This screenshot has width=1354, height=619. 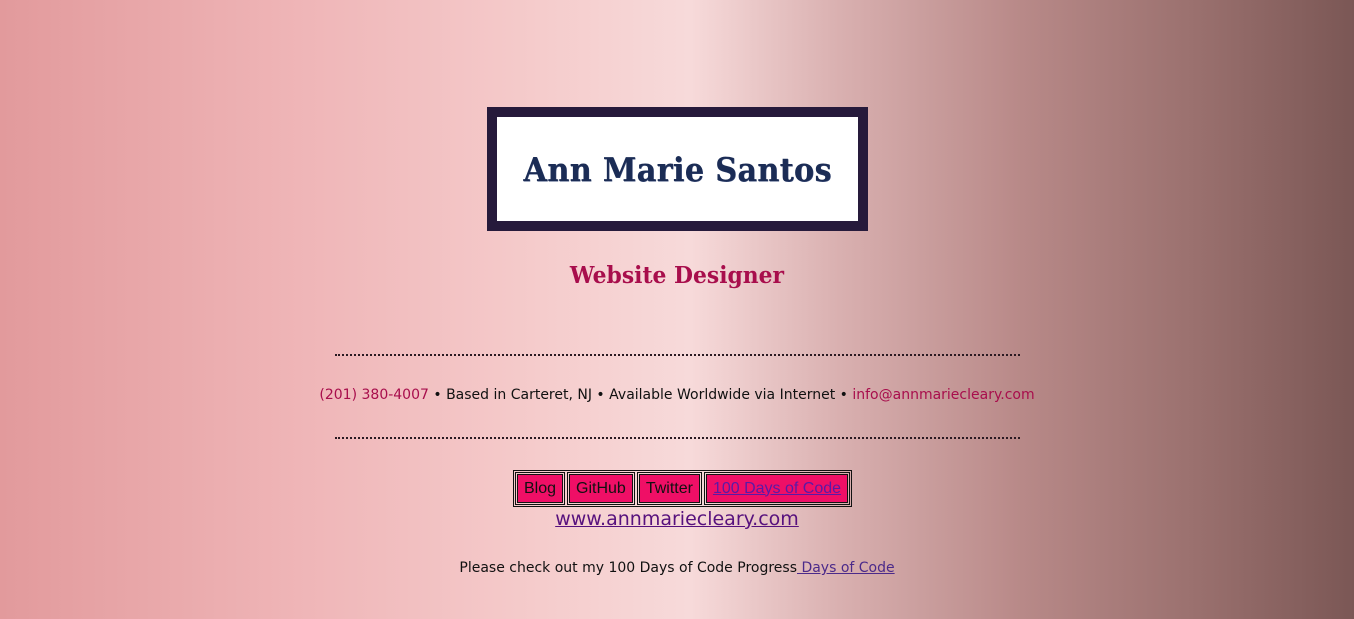 What do you see at coordinates (677, 438) in the screenshot?
I see `bottom-divider` at bounding box center [677, 438].